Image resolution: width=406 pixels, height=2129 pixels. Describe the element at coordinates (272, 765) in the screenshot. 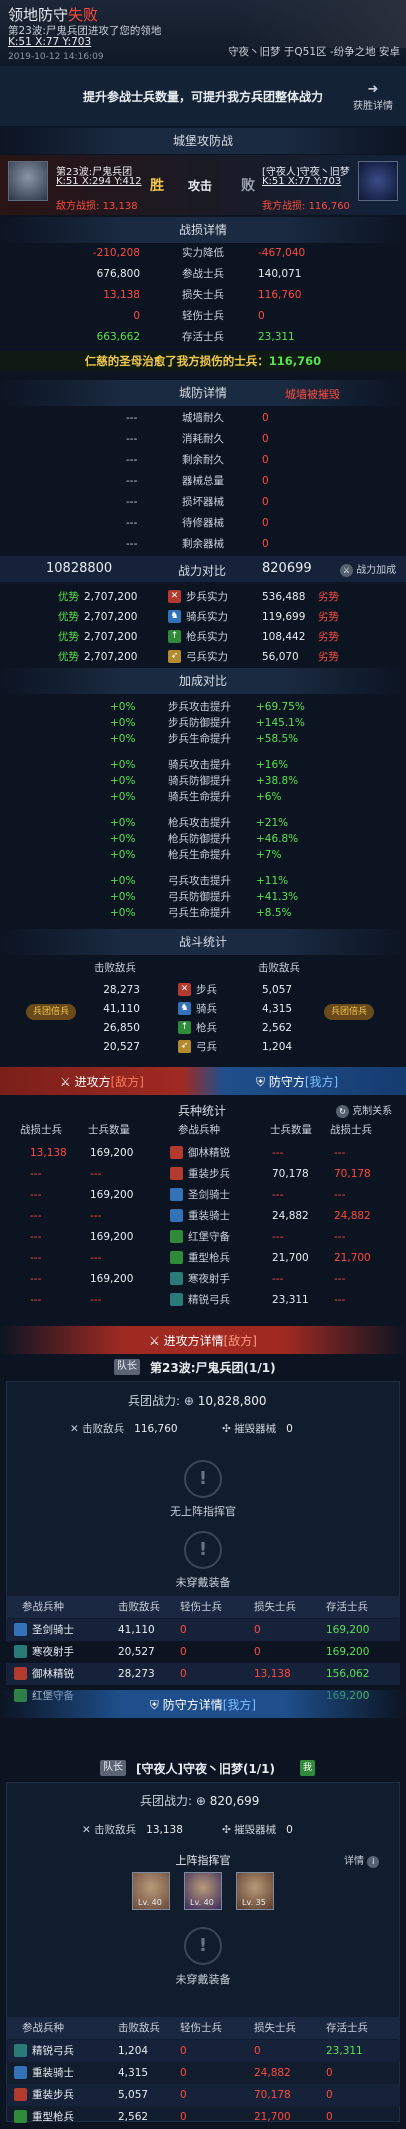

I see `bonus-right-value: +16%` at that location.